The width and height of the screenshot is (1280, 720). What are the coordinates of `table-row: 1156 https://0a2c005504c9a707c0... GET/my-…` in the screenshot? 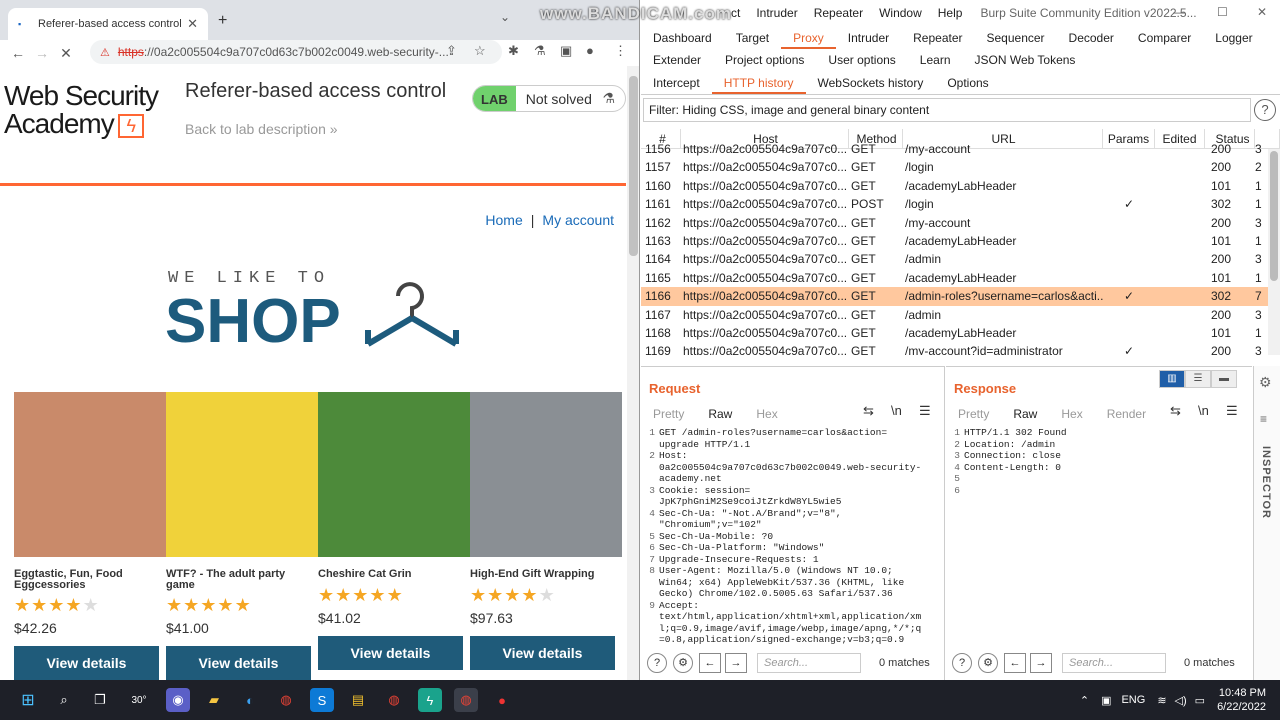 It's located at (960, 149).